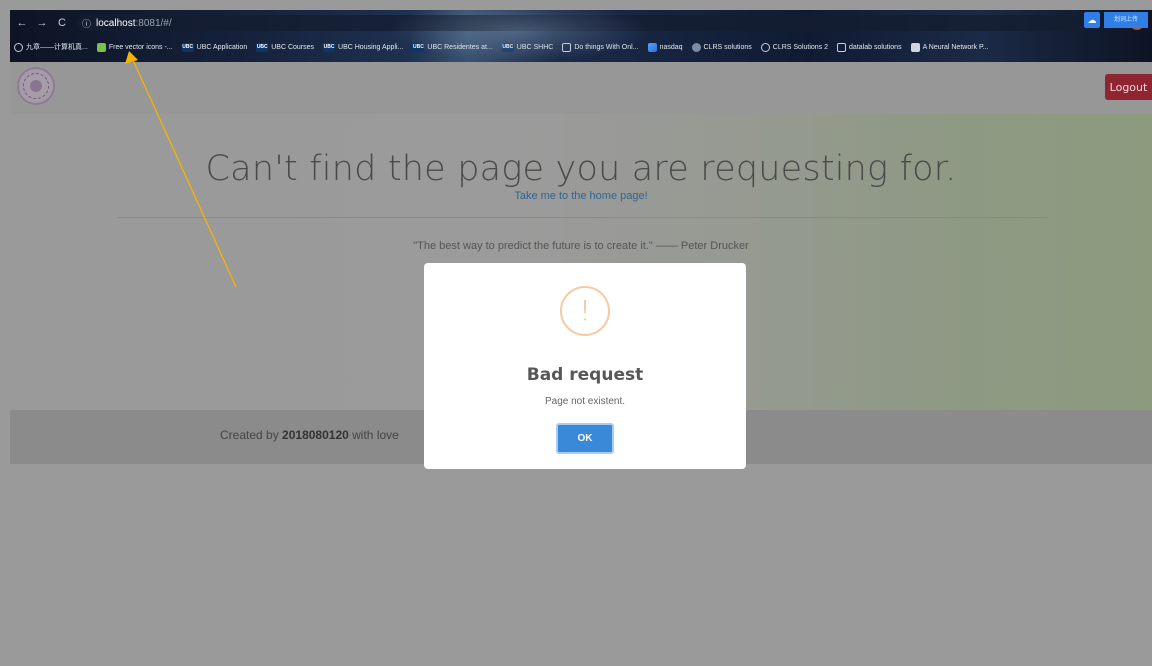 This screenshot has width=1152, height=666. I want to click on bookmark-item: UBC UBC Application, so click(214, 47).